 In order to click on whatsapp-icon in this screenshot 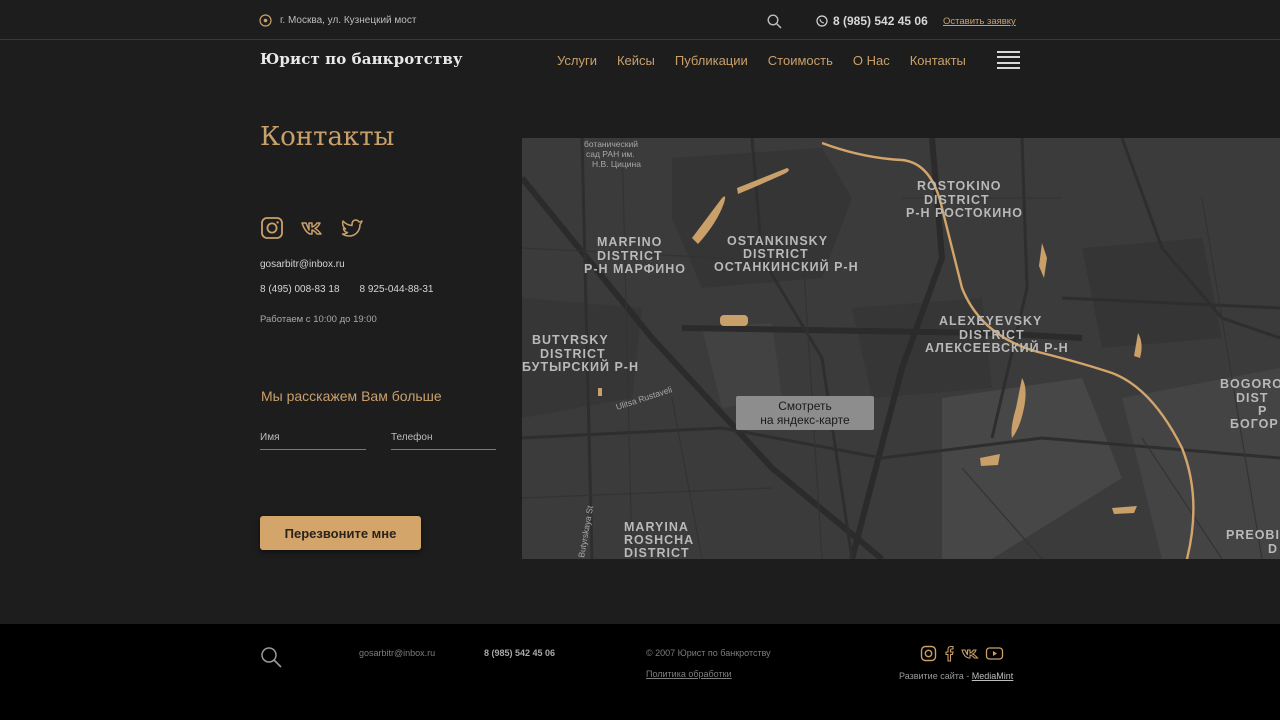, I will do `click(822, 21)`.